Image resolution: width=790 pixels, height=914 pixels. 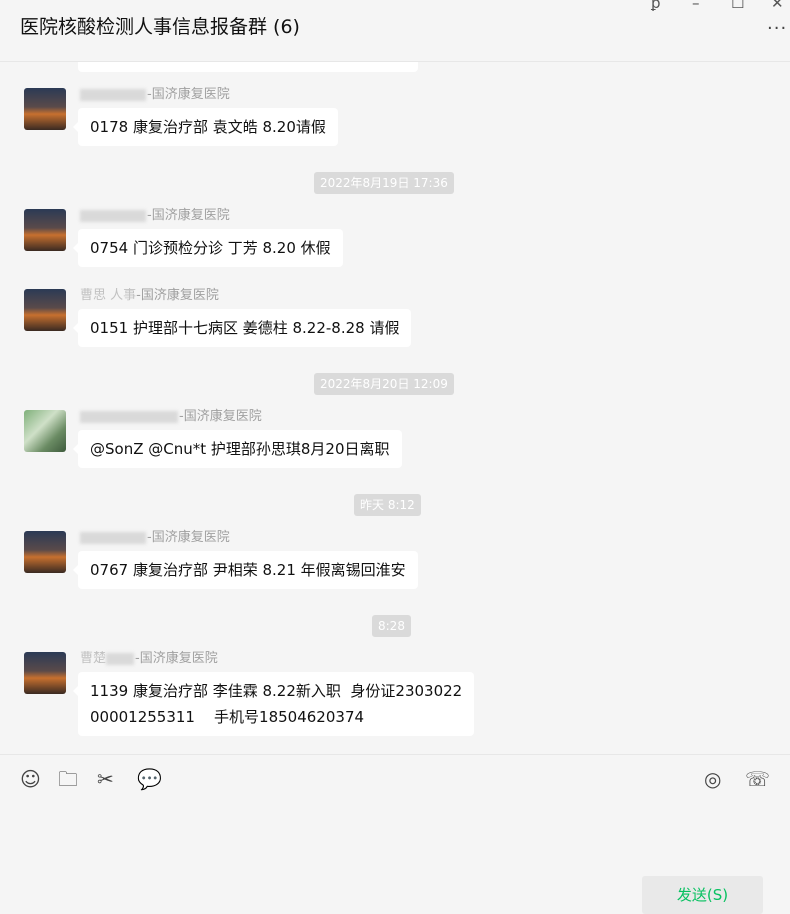 I want to click on previous-message-bubble, so click(x=248, y=67).